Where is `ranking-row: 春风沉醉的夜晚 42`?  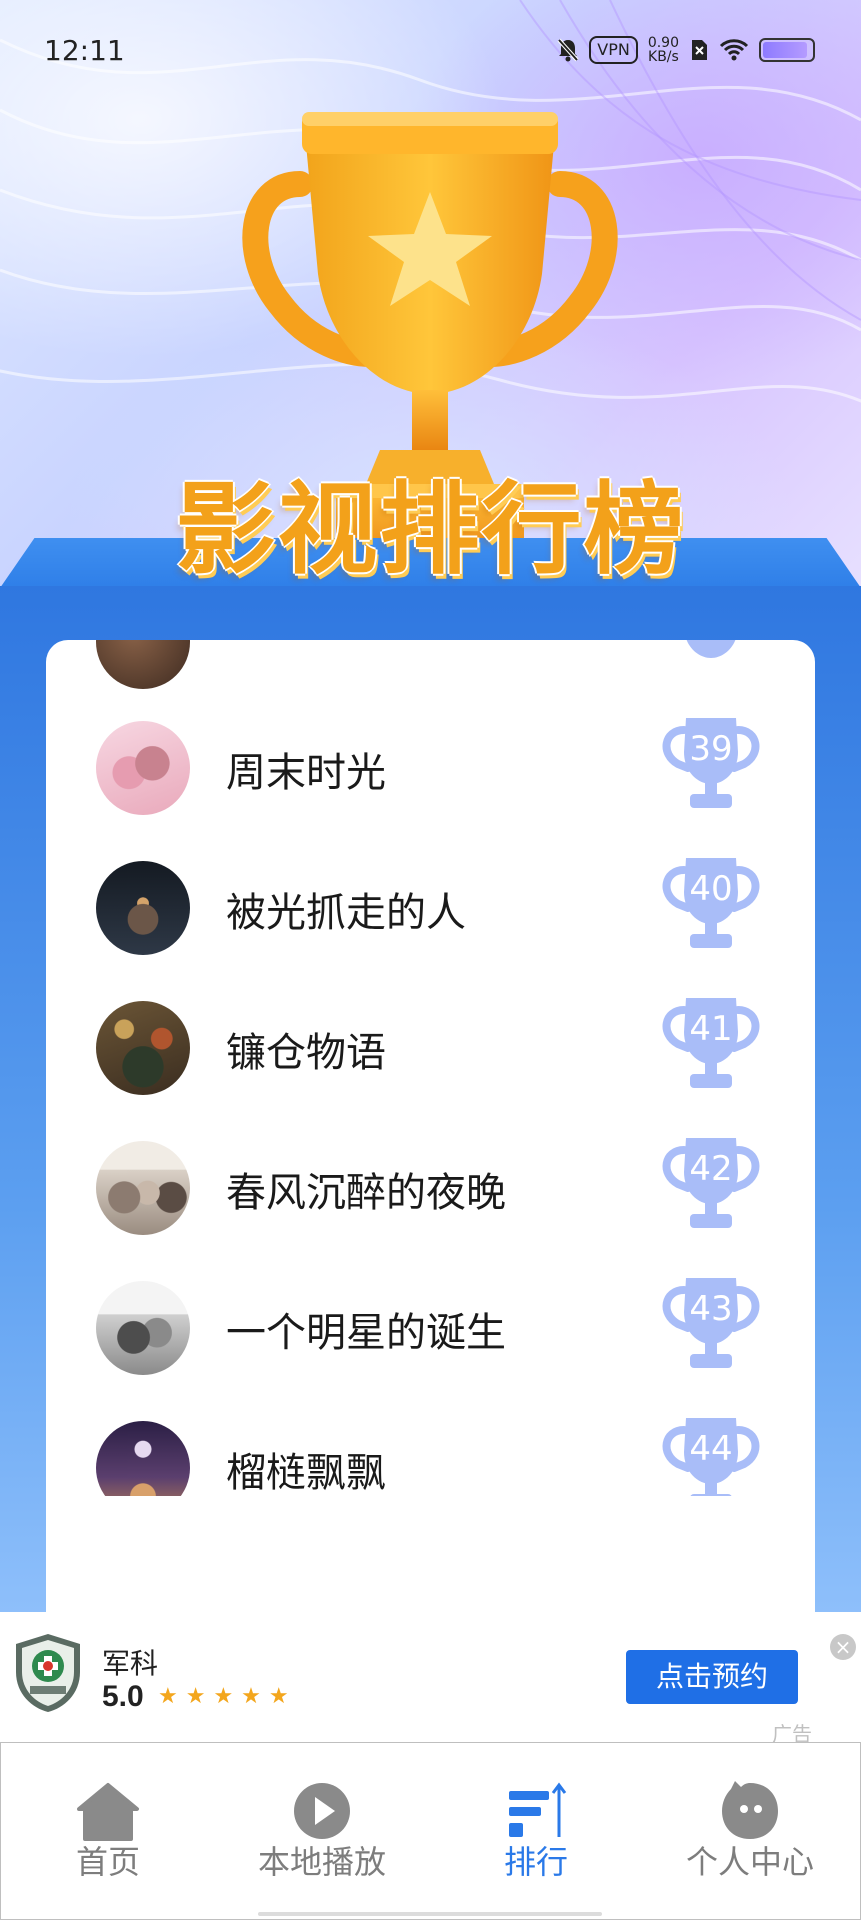 ranking-row: 春风沉醉的夜晚 42 is located at coordinates (430, 1186).